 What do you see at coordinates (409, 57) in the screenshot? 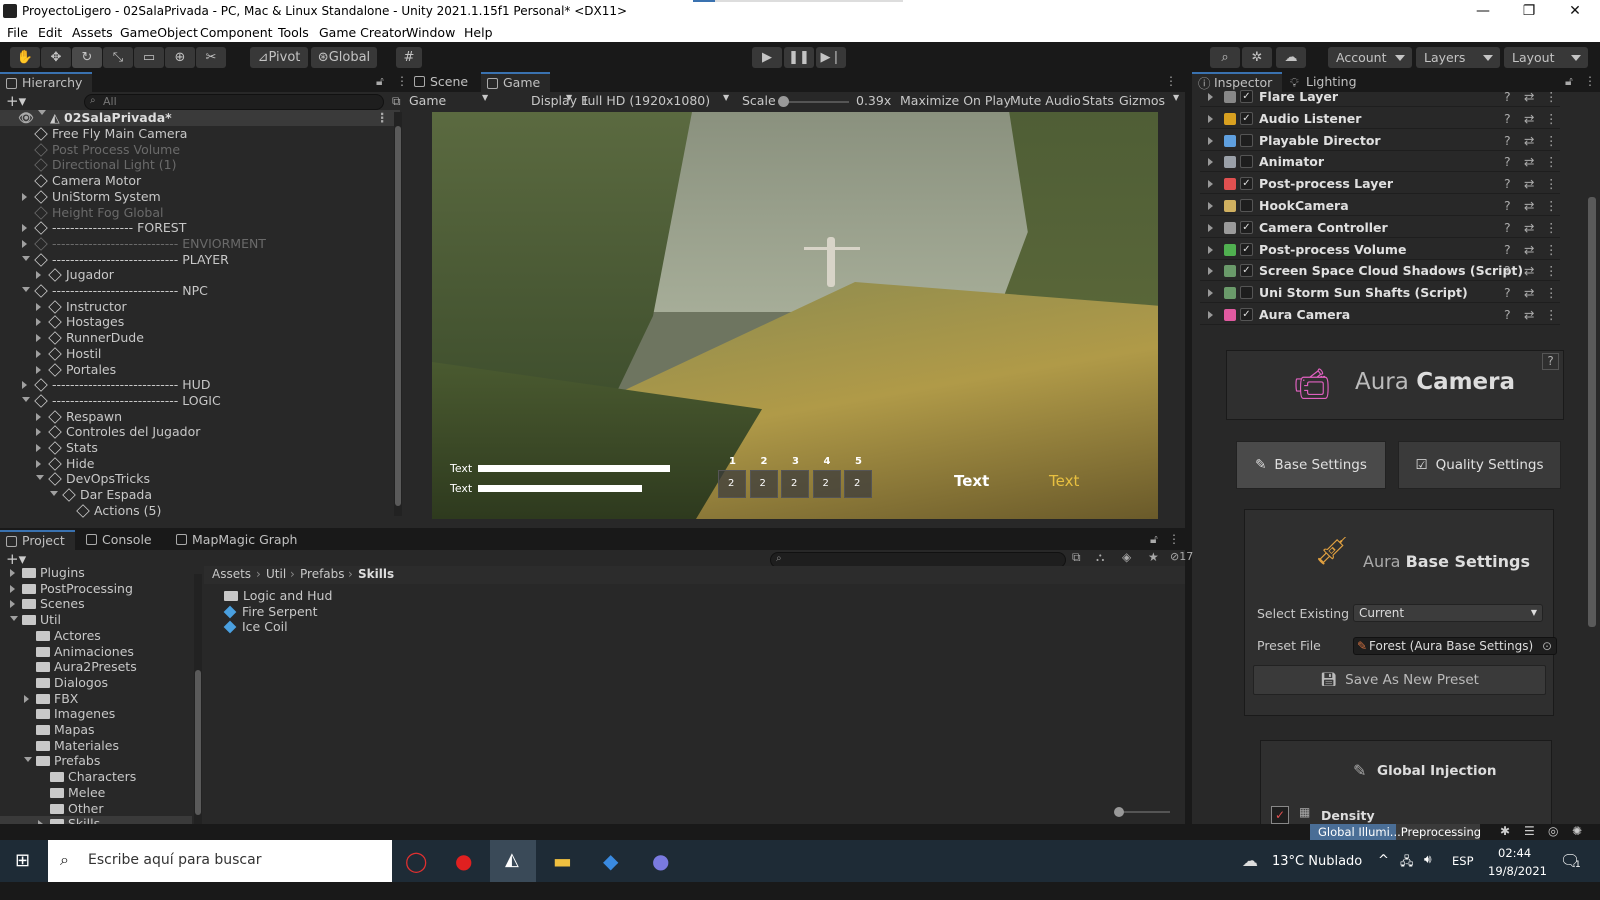
I see `grid-snap-icon: #` at bounding box center [409, 57].